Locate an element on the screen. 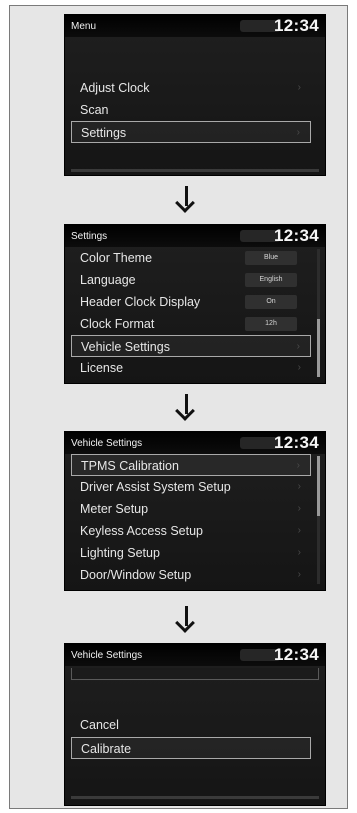 The width and height of the screenshot is (357, 813). calibration-confirm-screen: Vehicle Settings 12:34 Cancel Calibrate is located at coordinates (195, 724).